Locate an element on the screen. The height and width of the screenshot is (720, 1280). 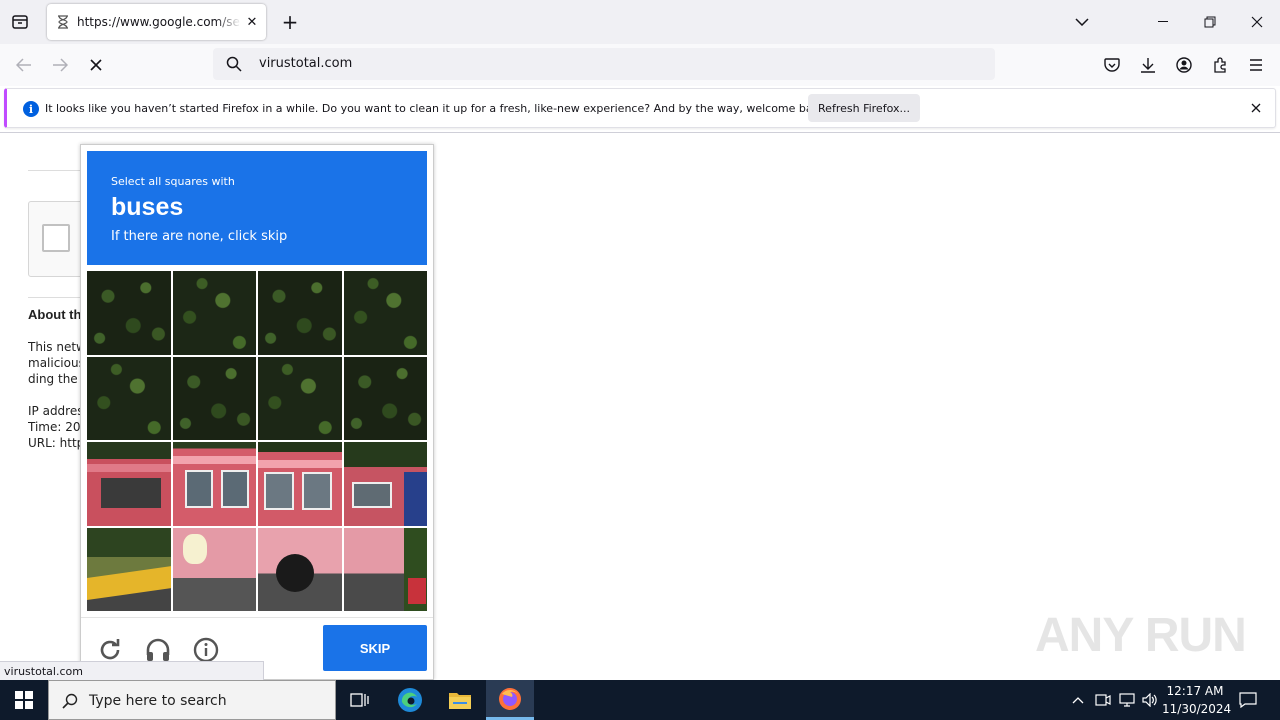
captcha-hint: If there are none, click skip is located at coordinates (199, 236).